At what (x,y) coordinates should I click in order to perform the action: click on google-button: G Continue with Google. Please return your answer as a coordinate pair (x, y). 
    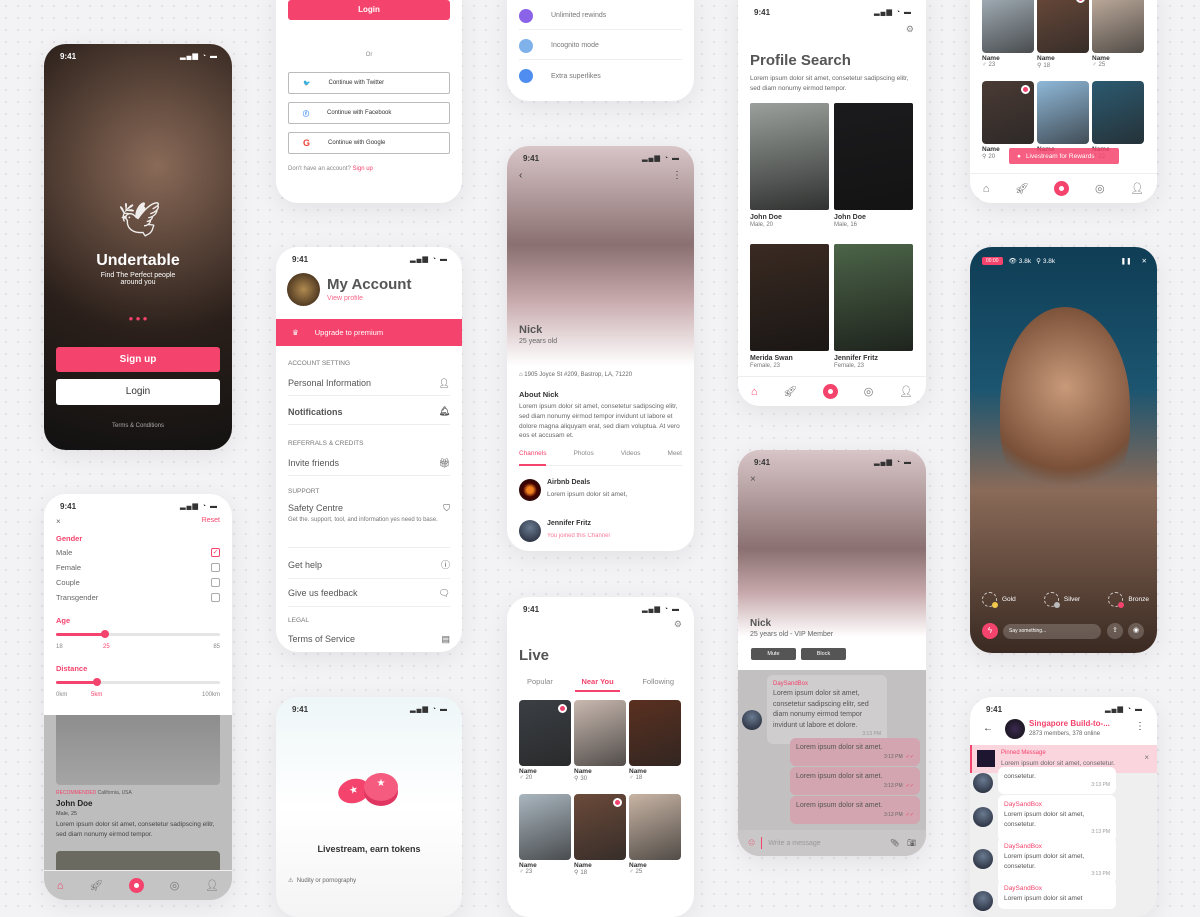
    Looking at the image, I should click on (369, 143).